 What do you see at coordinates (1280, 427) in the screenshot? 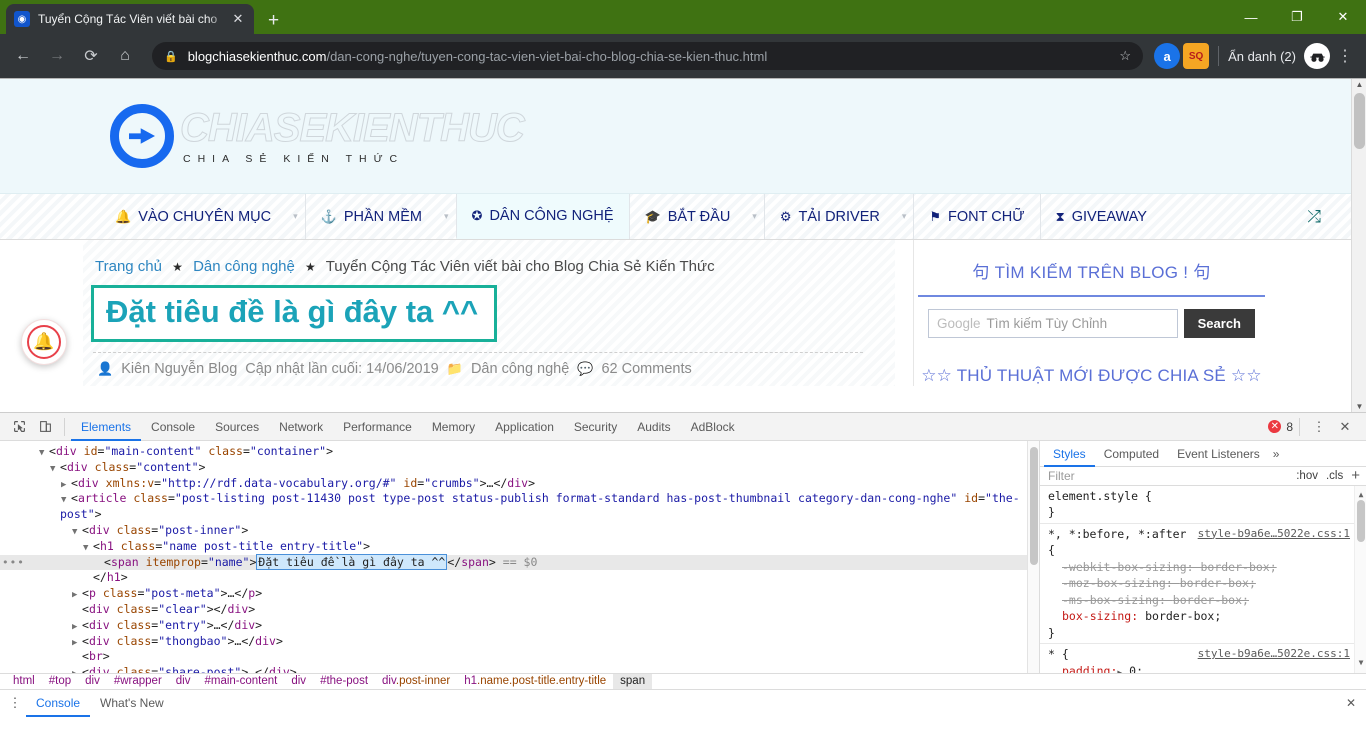
I see `error-count-badge: ✕ 8` at bounding box center [1280, 427].